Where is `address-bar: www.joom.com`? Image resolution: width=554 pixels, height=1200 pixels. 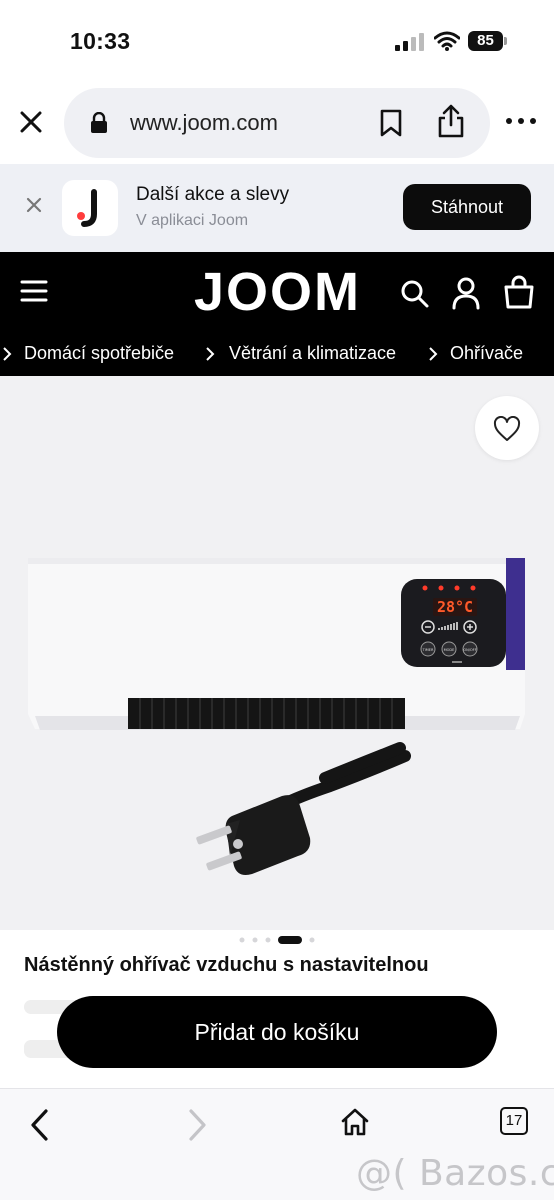
address-bar: www.joom.com is located at coordinates (277, 123).